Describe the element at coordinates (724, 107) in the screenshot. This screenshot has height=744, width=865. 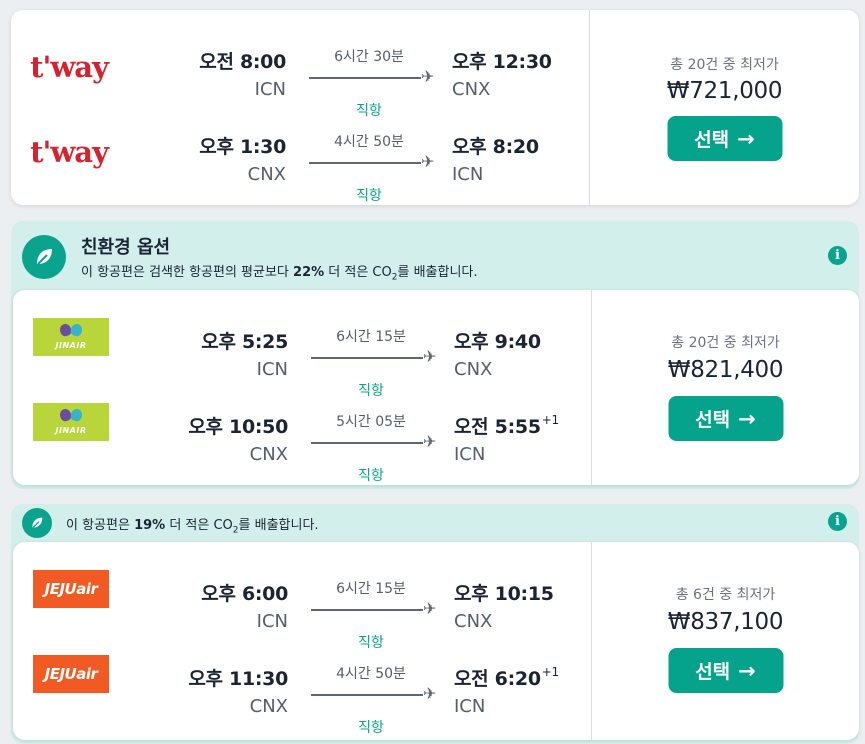
I see `price-section: 총 20건 중 최저가 ₩721,000 선택 →` at that location.